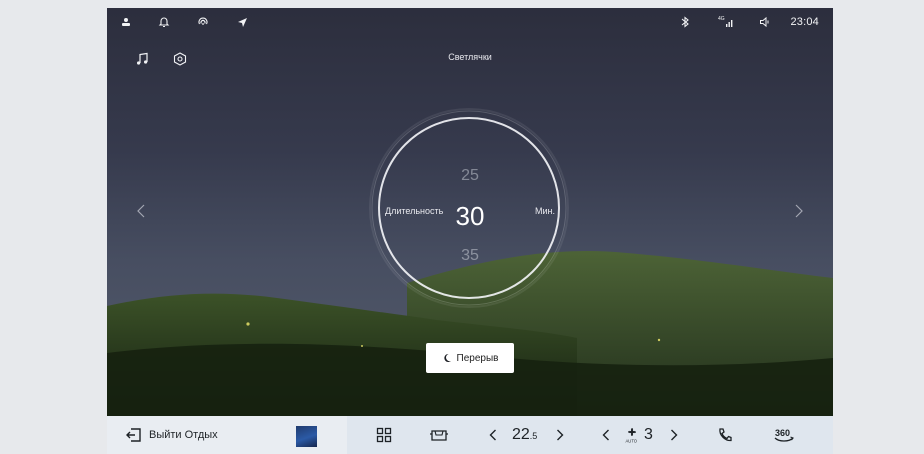 The width and height of the screenshot is (924, 454). I want to click on duration-current-value: 30, so click(470, 216).